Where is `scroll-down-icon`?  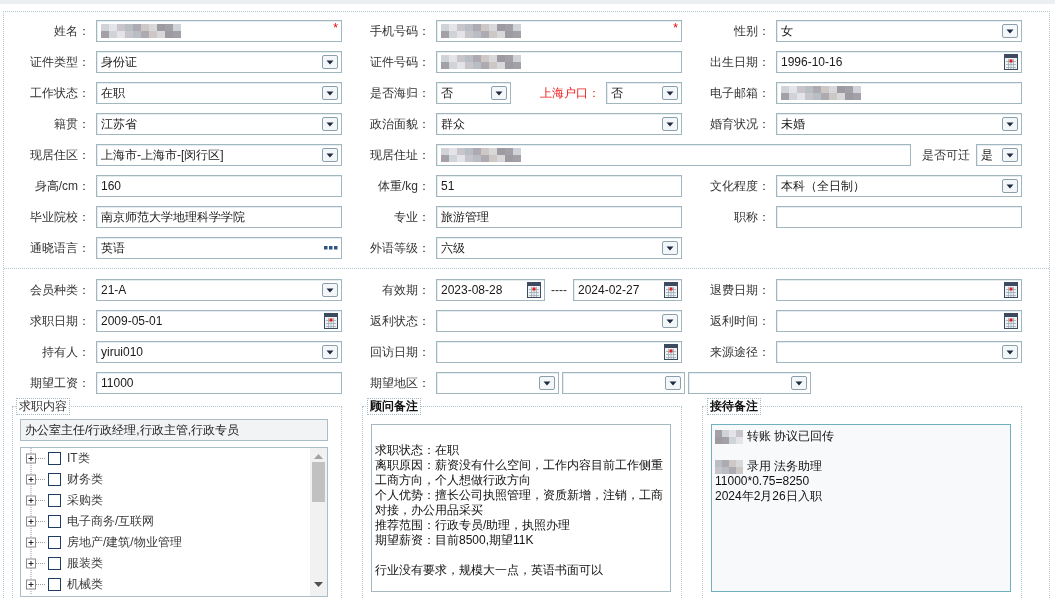
scroll-down-icon is located at coordinates (318, 584).